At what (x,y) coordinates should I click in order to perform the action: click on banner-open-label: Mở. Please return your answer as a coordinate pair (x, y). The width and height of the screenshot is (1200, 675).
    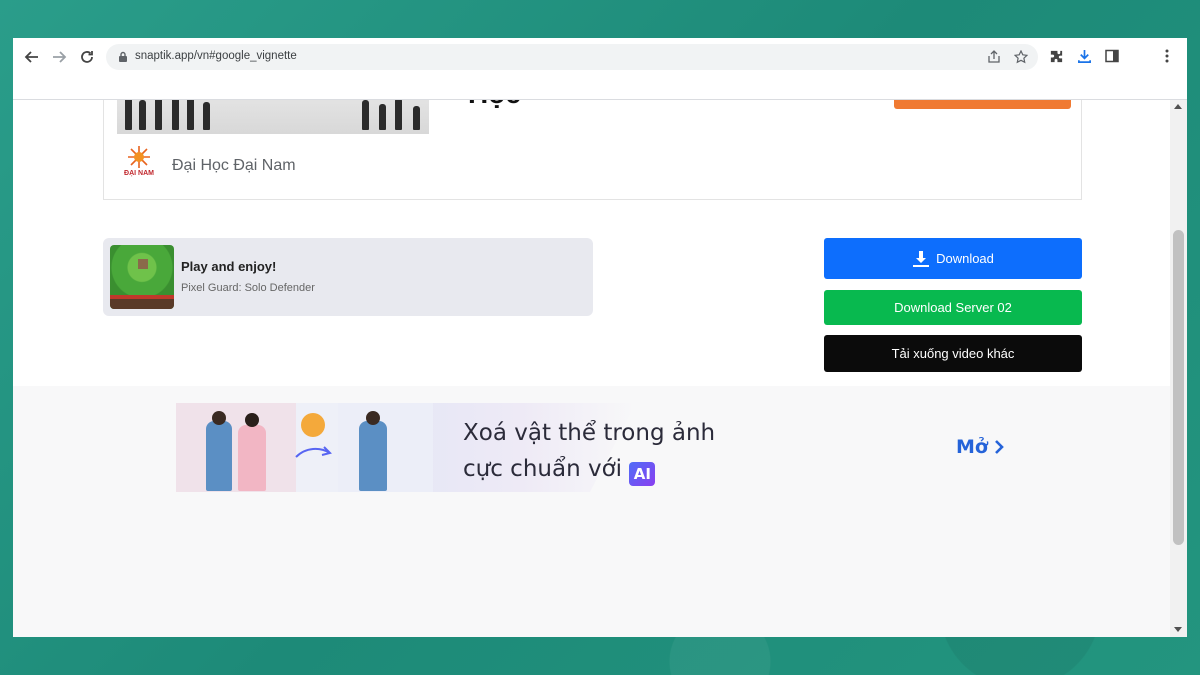
    Looking at the image, I should click on (972, 447).